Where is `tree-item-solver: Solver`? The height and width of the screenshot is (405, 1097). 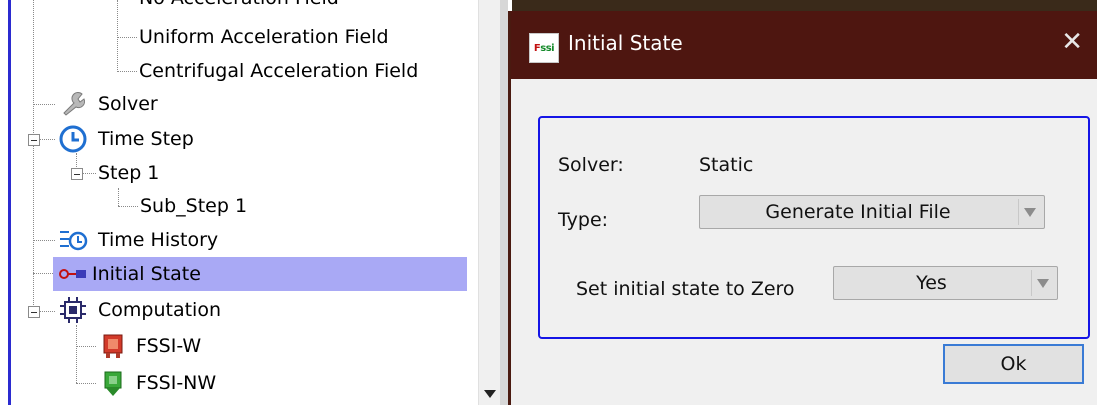 tree-item-solver: Solver is located at coordinates (108, 104).